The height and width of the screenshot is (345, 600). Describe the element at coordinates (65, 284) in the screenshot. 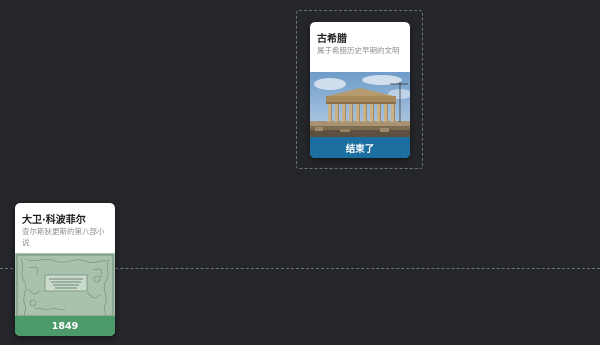

I see `book-engraving-image` at that location.